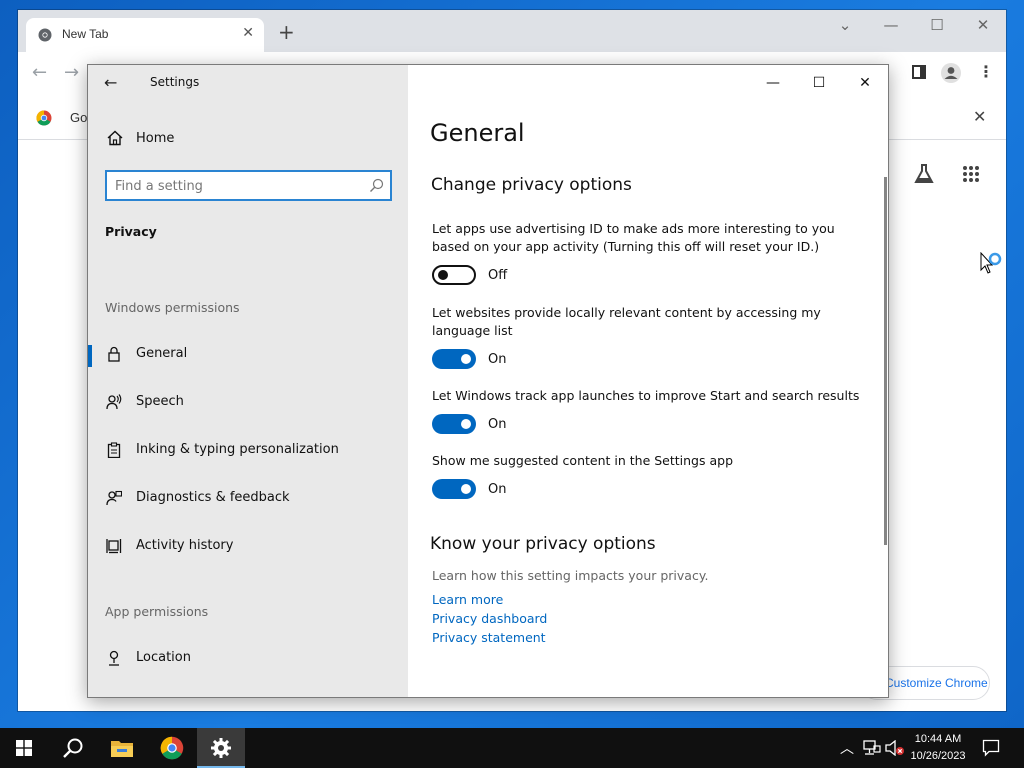 Image resolution: width=1024 pixels, height=768 pixels. I want to click on selected-indicator, so click(90, 356).